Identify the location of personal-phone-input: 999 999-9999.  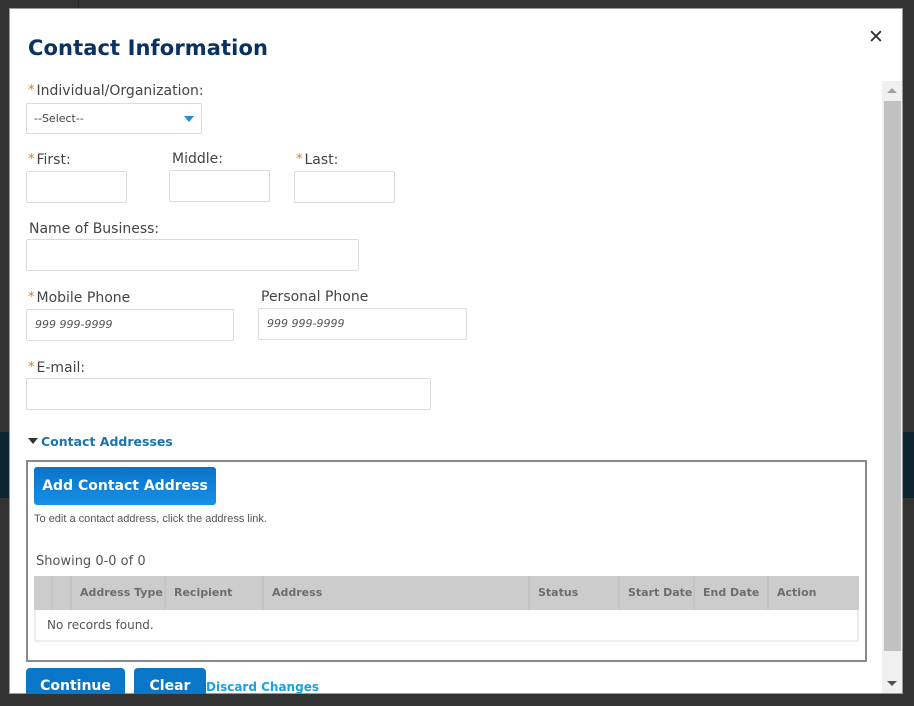
(362, 324).